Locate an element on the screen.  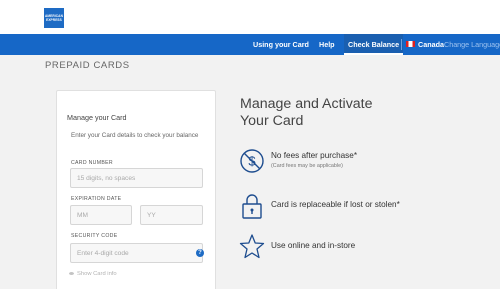
no-fee-icon: $ is located at coordinates (252, 161).